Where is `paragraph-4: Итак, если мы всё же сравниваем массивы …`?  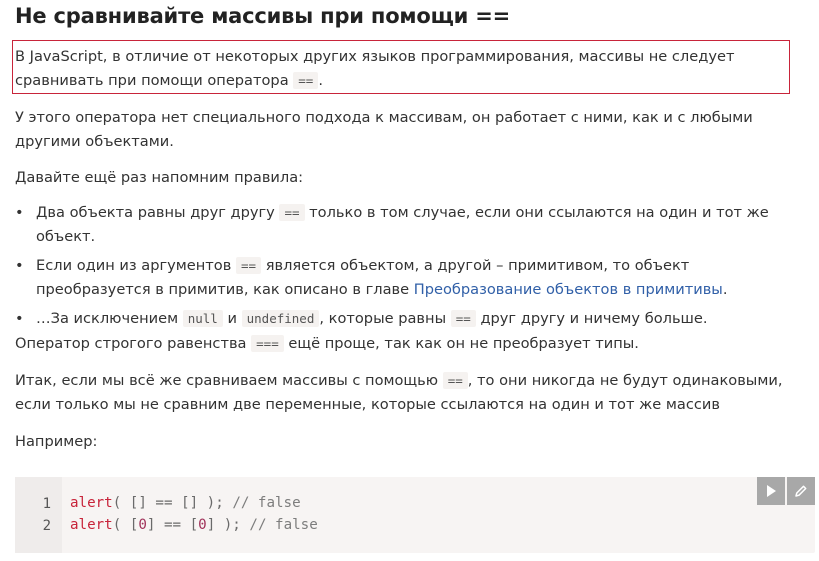
paragraph-4: Итак, если мы всё же сравниваем массивы … is located at coordinates (399, 392).